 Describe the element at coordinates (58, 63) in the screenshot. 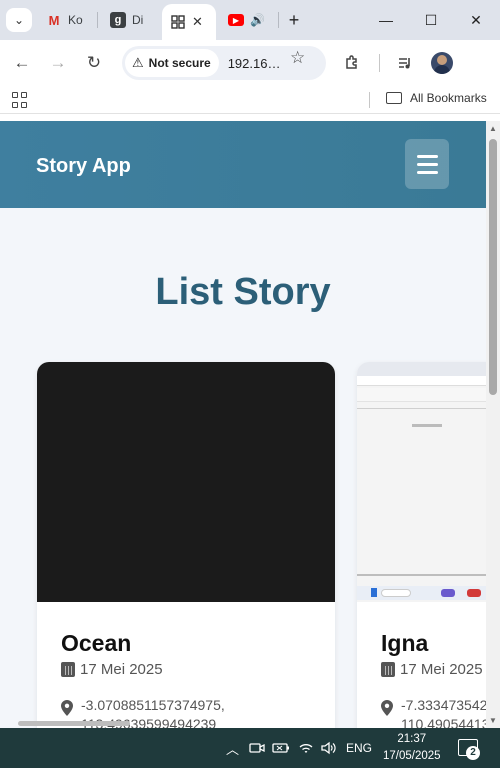

I see `forward-arrow-icon: →` at that location.